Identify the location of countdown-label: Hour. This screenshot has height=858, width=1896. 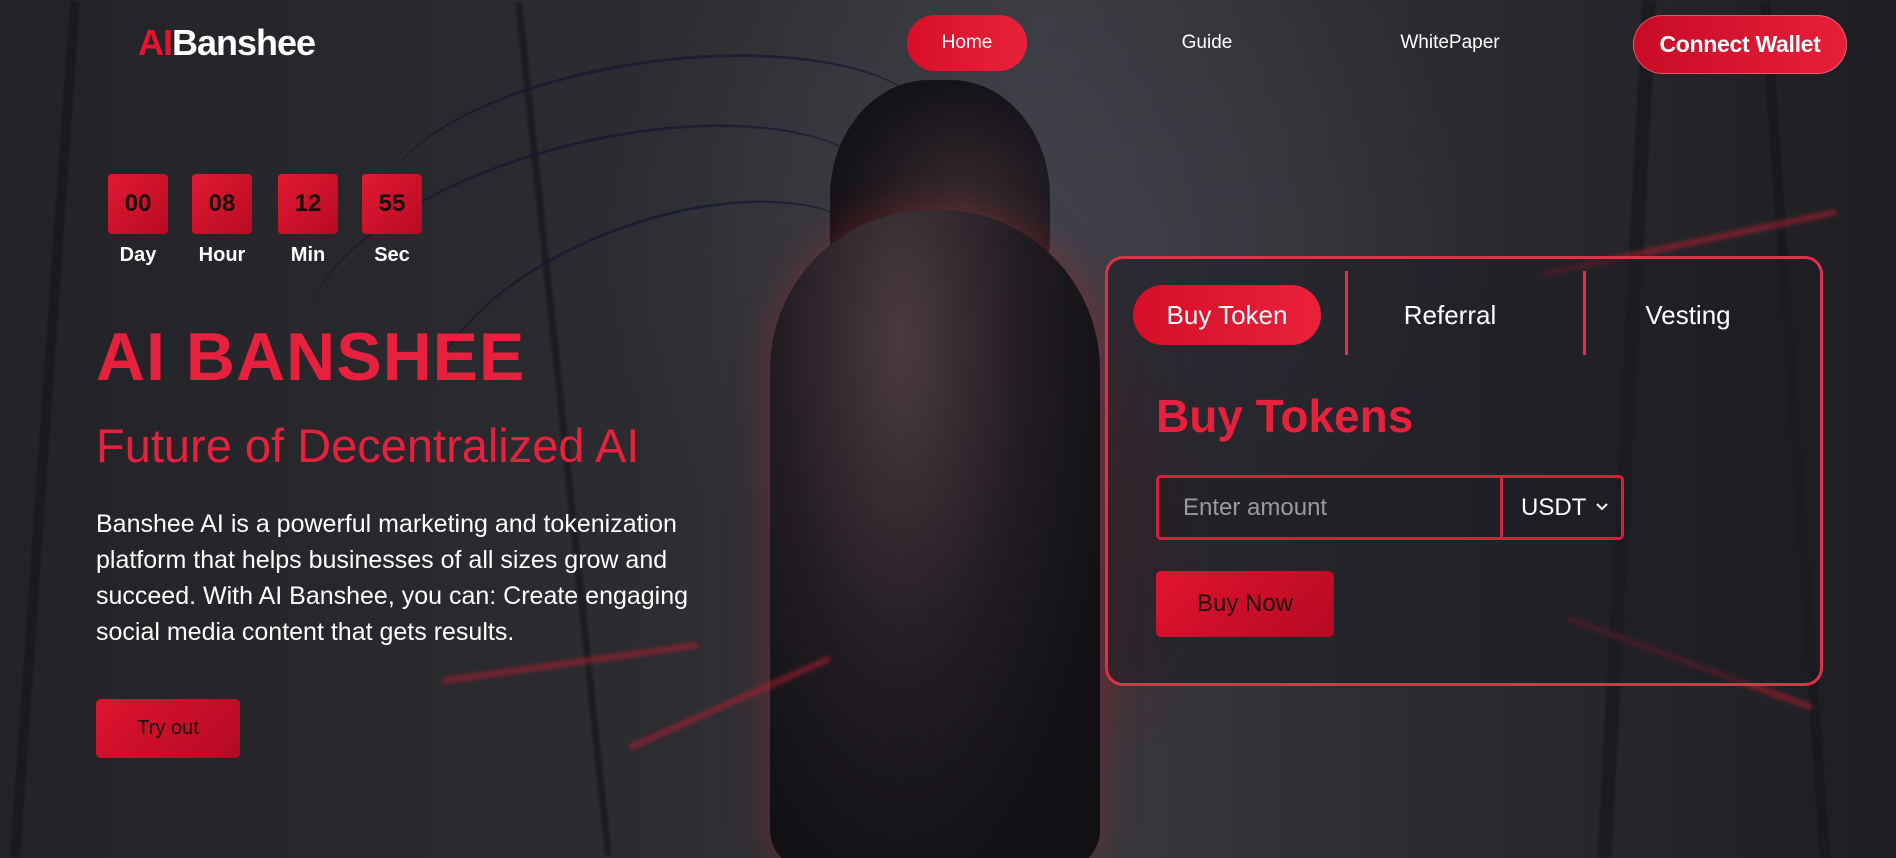
(222, 255).